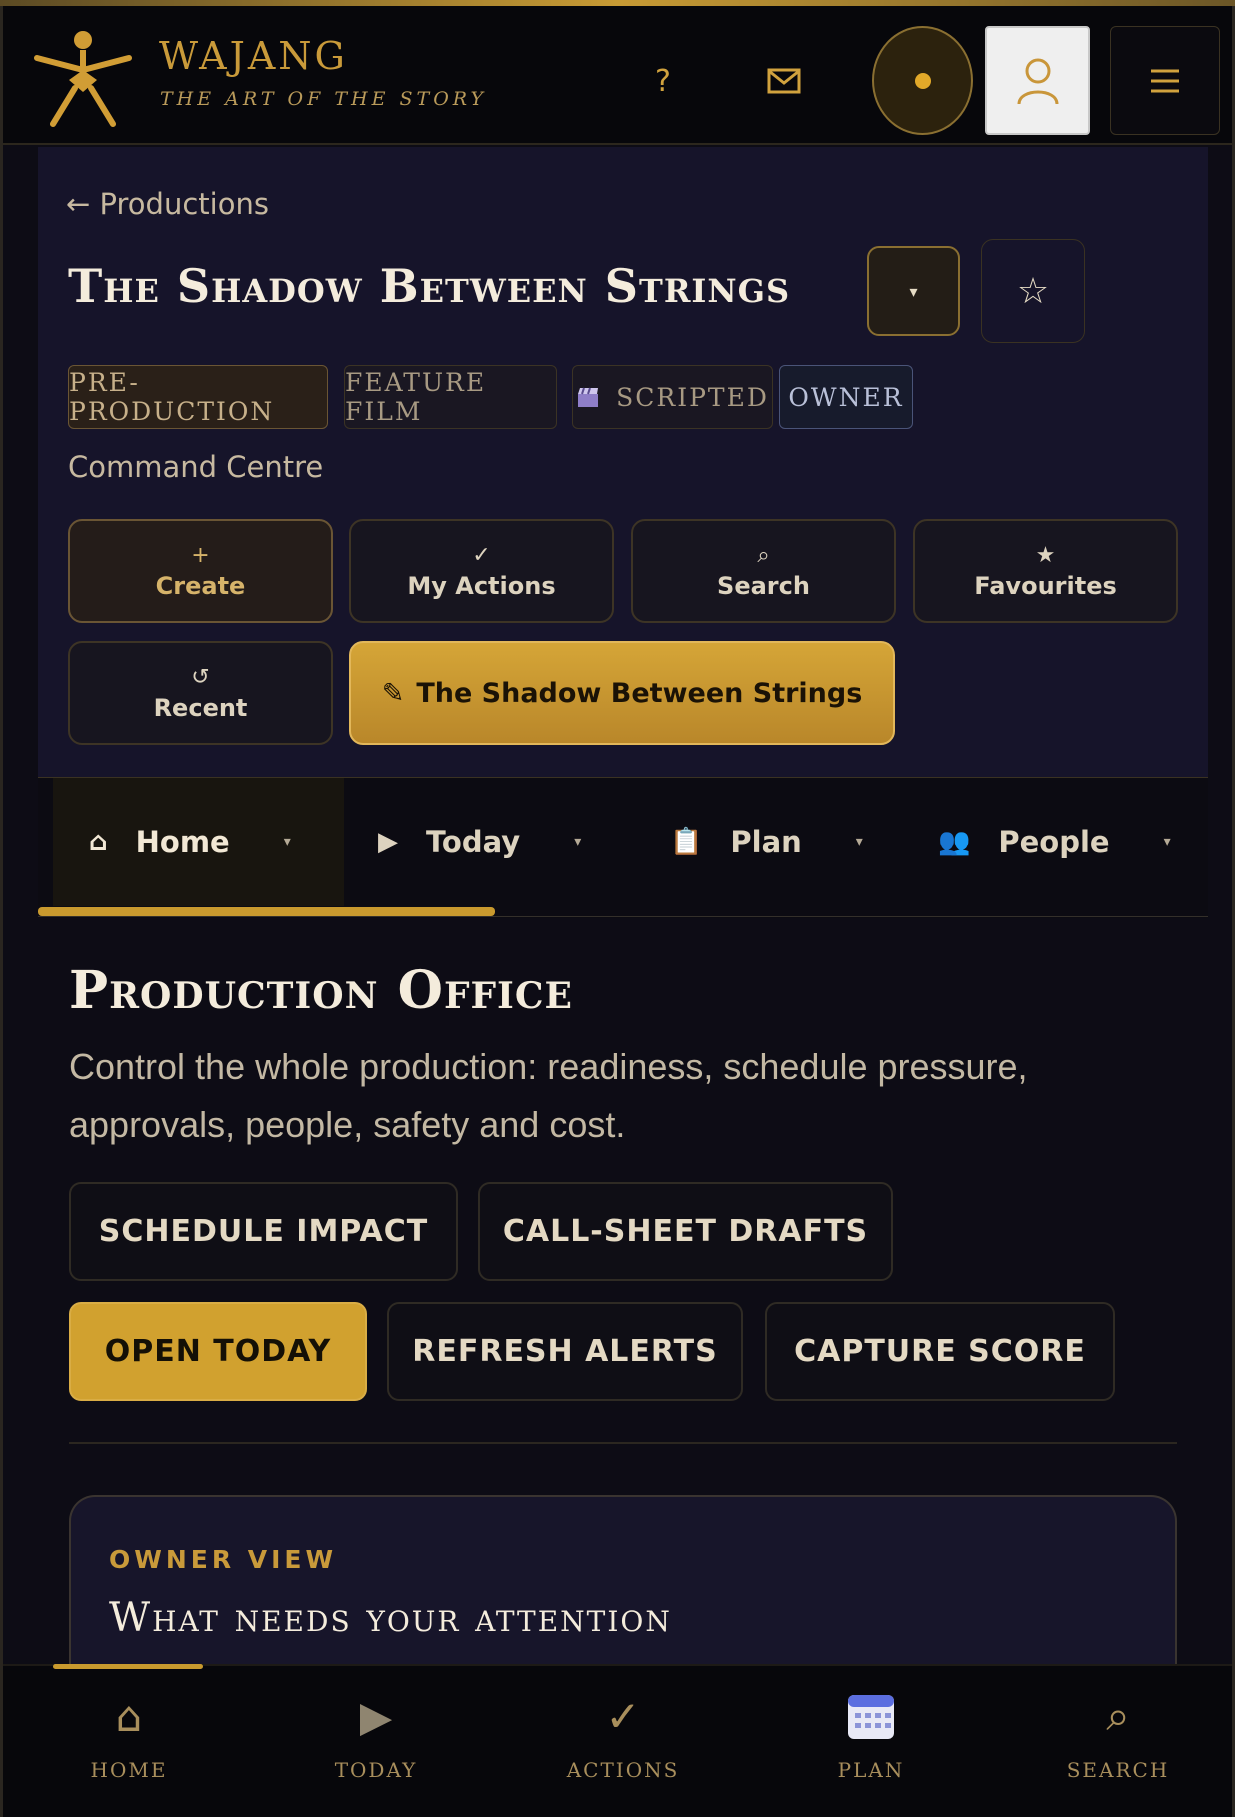 The image size is (1235, 1817). Describe the element at coordinates (623, 1770) in the screenshot. I see `bottom-nav-actions-label: ACTIONS` at that location.